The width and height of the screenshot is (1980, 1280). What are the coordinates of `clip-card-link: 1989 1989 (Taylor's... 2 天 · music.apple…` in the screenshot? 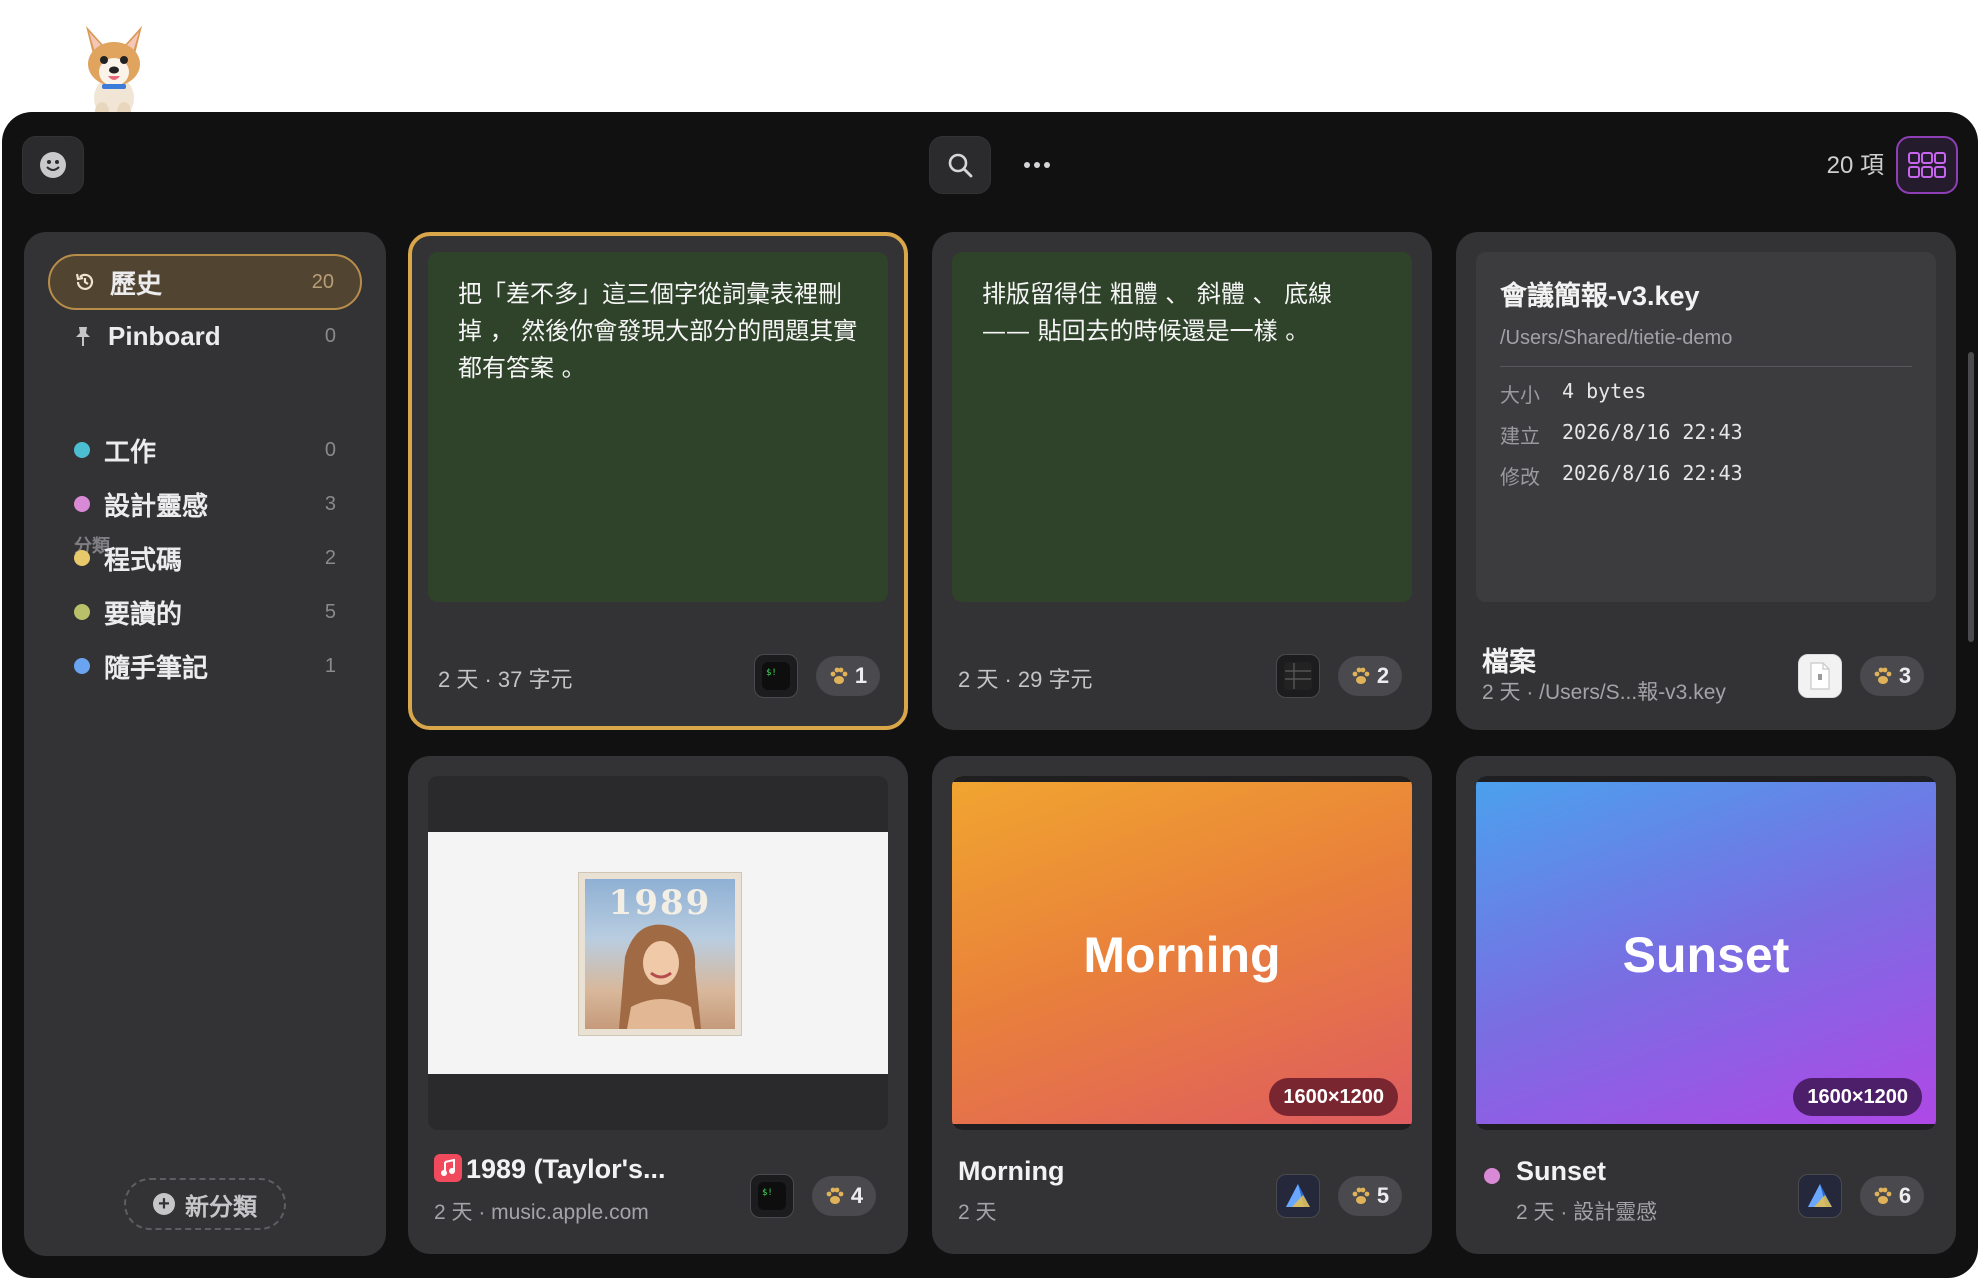 It's located at (658, 1005).